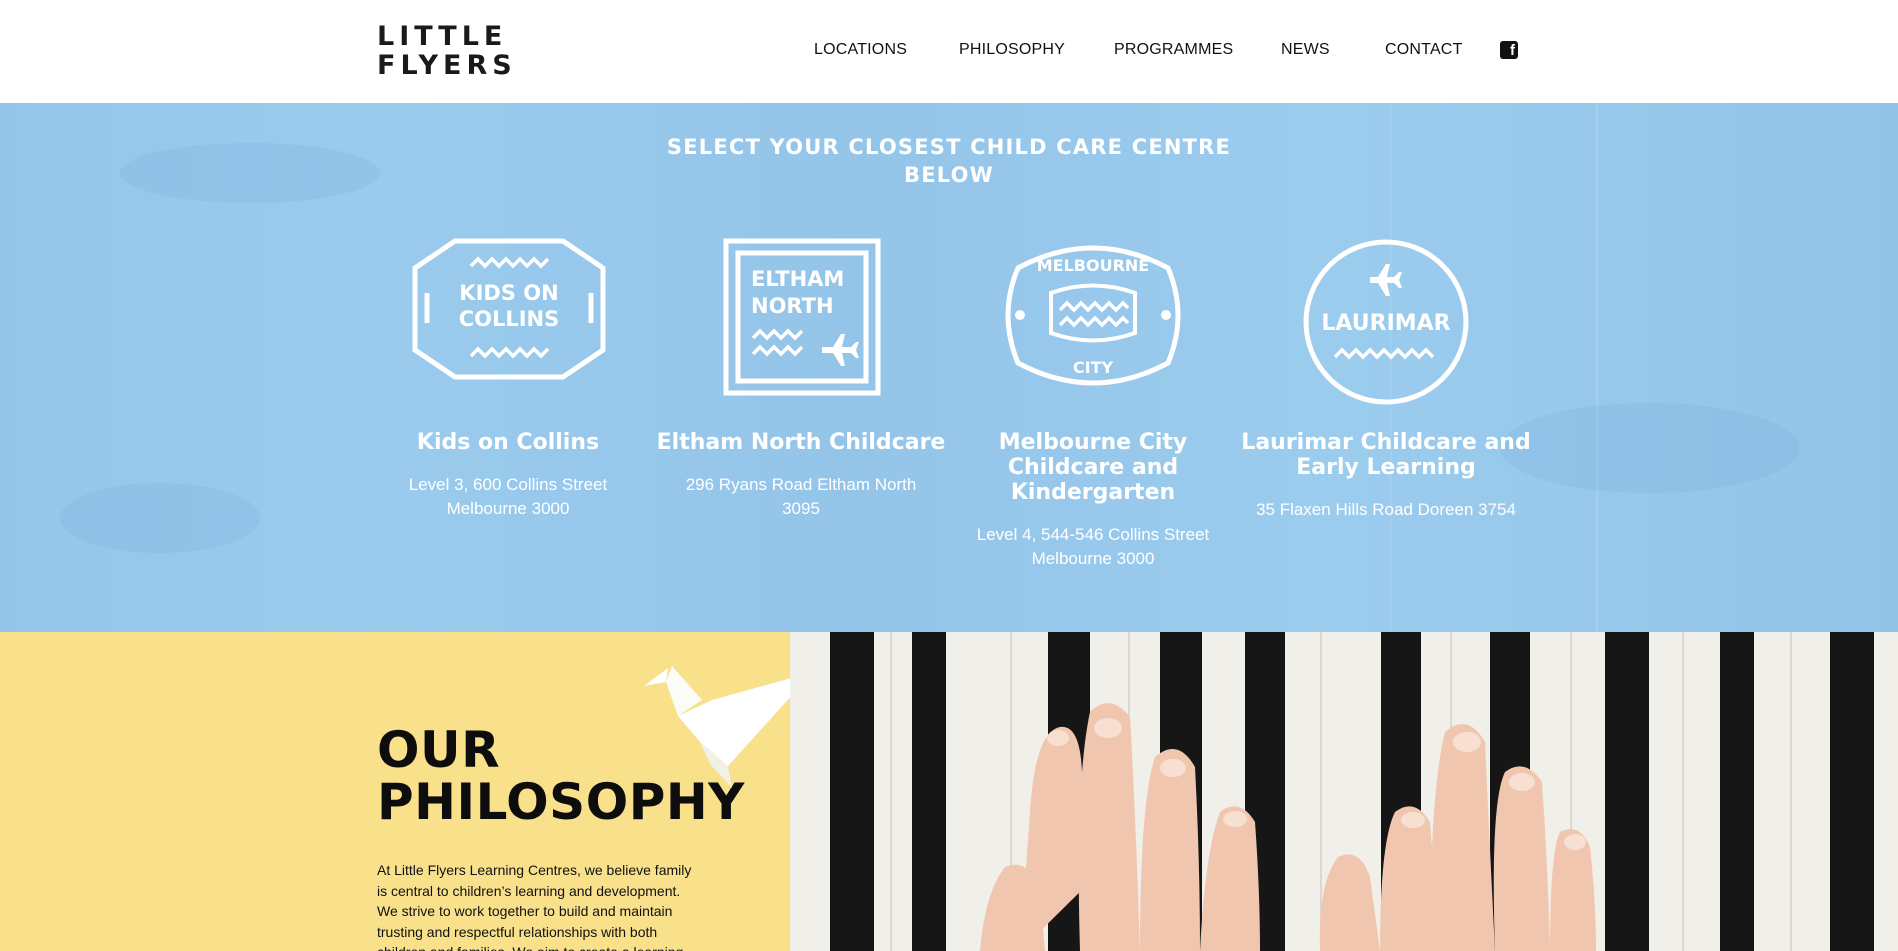 This screenshot has width=1898, height=951. What do you see at coordinates (1386, 467) in the screenshot?
I see `centre-name-line: Early Learning` at bounding box center [1386, 467].